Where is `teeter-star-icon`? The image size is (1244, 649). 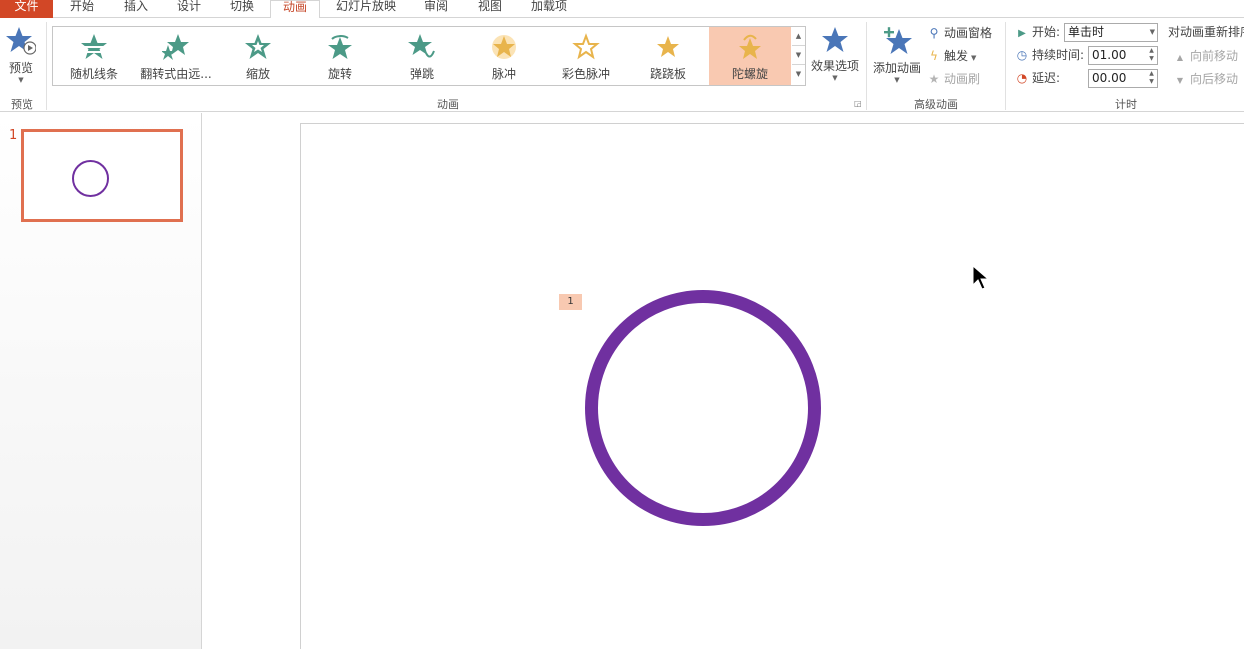
teeter-star-icon is located at coordinates (668, 46).